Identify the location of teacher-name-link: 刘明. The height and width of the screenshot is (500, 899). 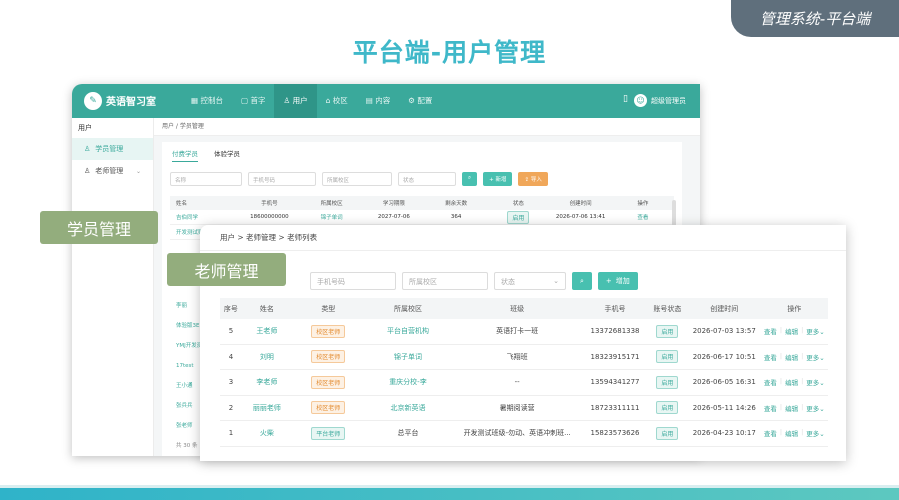
(267, 357).